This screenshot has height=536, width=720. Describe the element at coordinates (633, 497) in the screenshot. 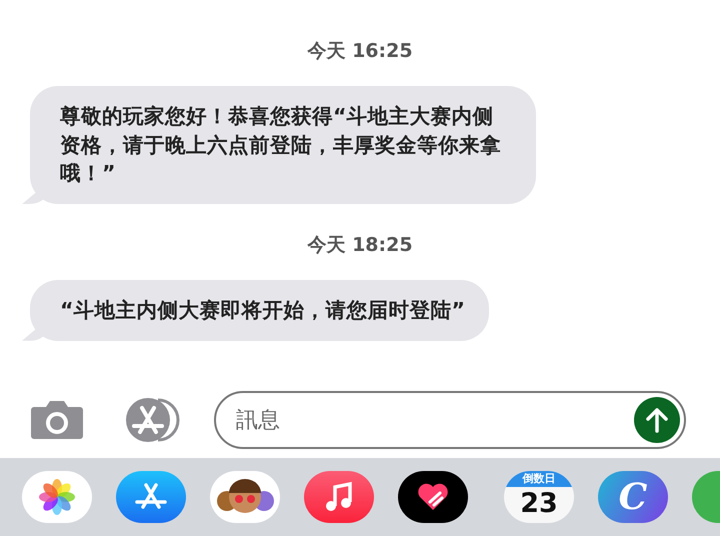

I see `letter-app-icon: C` at that location.